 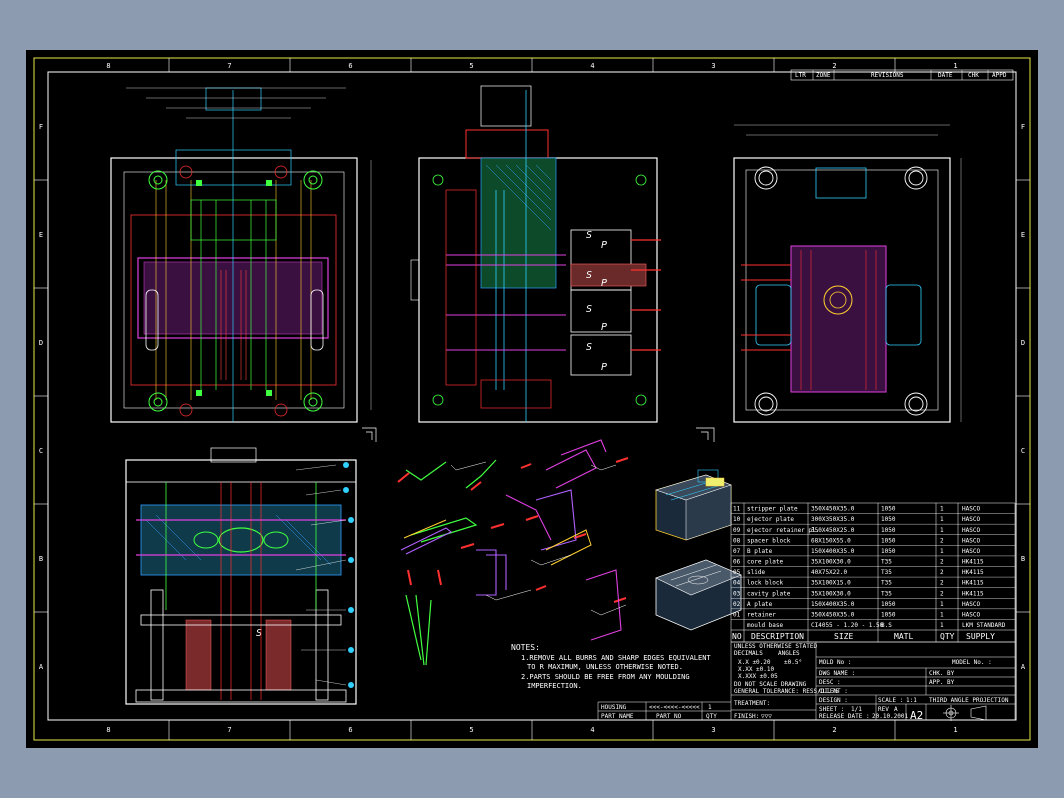 What do you see at coordinates (713, 66) in the screenshot?
I see `zone-col-top: 3` at bounding box center [713, 66].